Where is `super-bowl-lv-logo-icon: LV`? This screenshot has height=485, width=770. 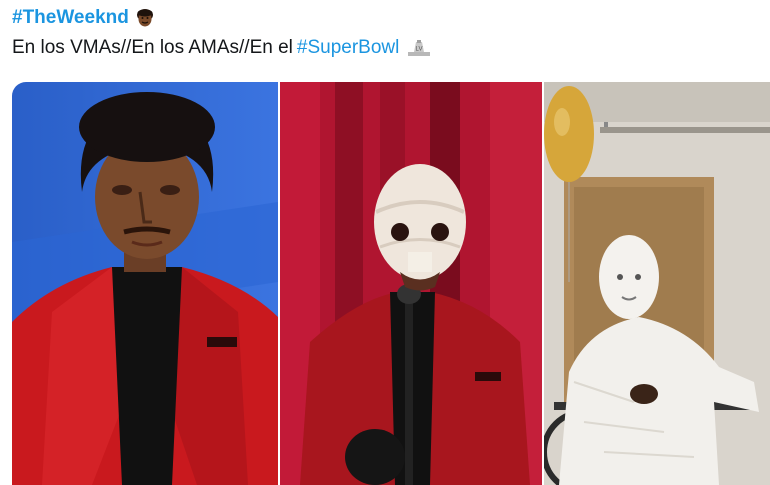
super-bowl-lv-logo-icon: LV is located at coordinates (419, 48).